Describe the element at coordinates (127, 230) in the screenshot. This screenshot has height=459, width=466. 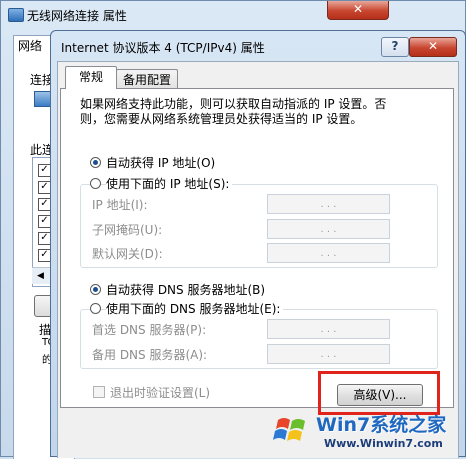
I see `subnet-mask-label: 子网掩码(U):` at that location.